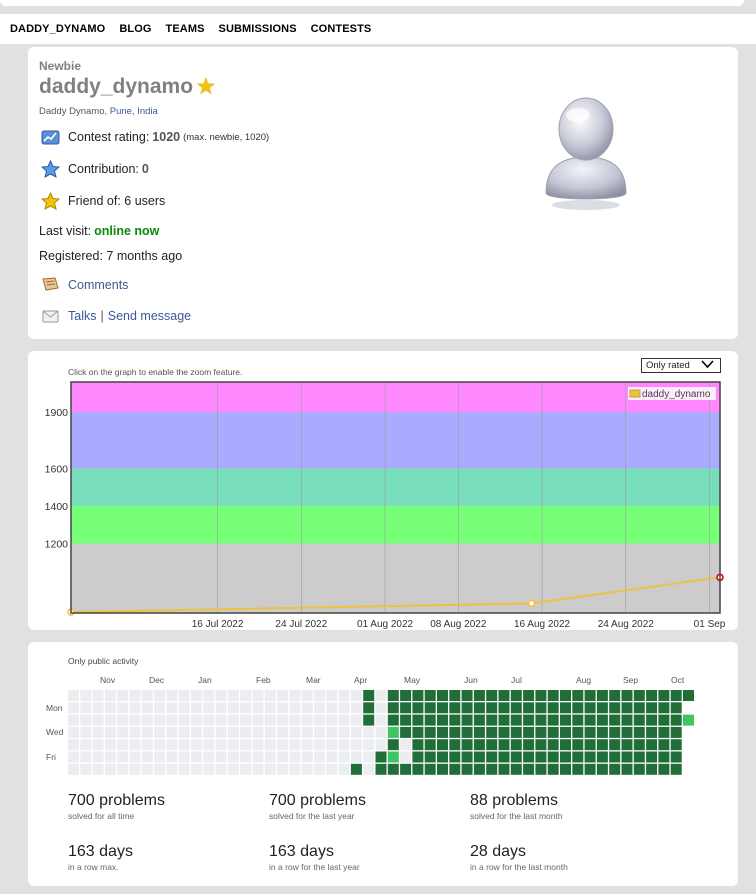 This screenshot has width=756, height=894. I want to click on nav-submissions: SUBMISSIONS, so click(258, 29).